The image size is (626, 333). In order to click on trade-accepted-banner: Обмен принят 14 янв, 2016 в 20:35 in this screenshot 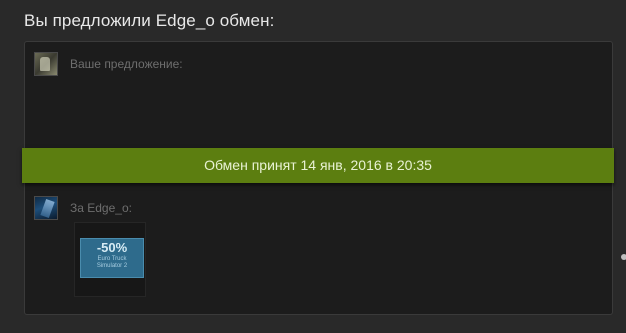, I will do `click(318, 165)`.